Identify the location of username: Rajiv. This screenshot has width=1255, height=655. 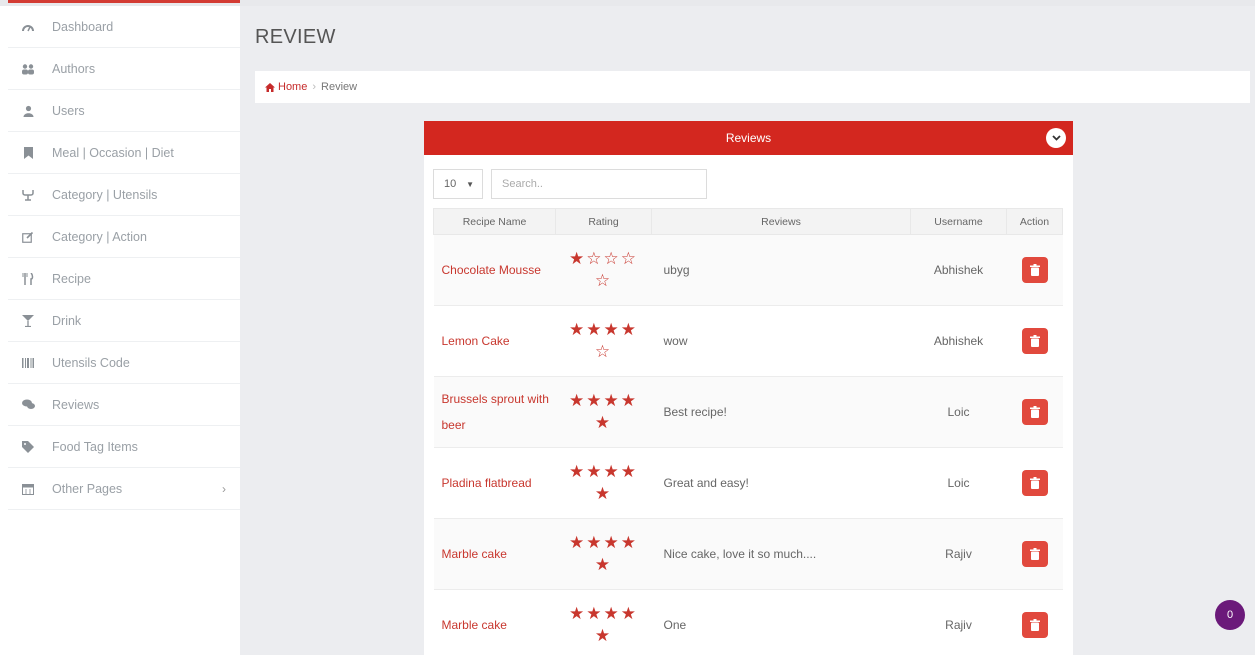
(958, 554).